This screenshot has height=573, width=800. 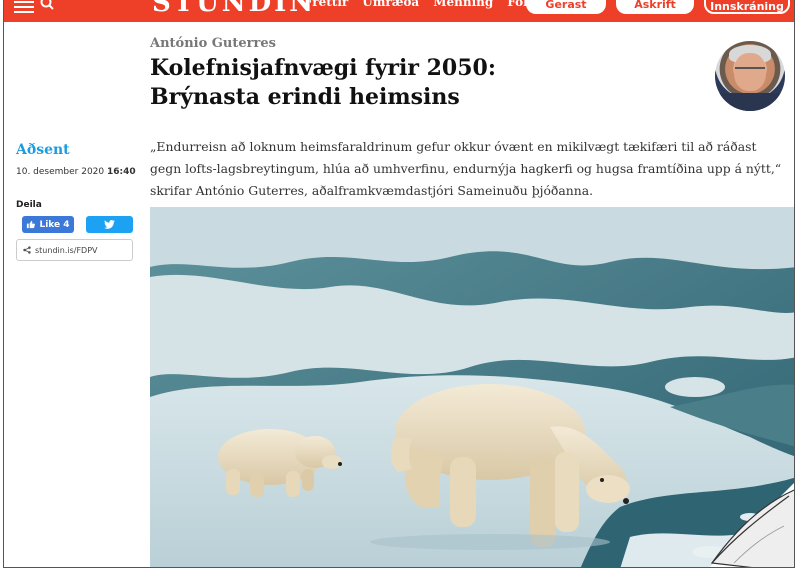 What do you see at coordinates (305, 97) in the screenshot?
I see `title-line-2: Brýnasta erindi heimsins` at bounding box center [305, 97].